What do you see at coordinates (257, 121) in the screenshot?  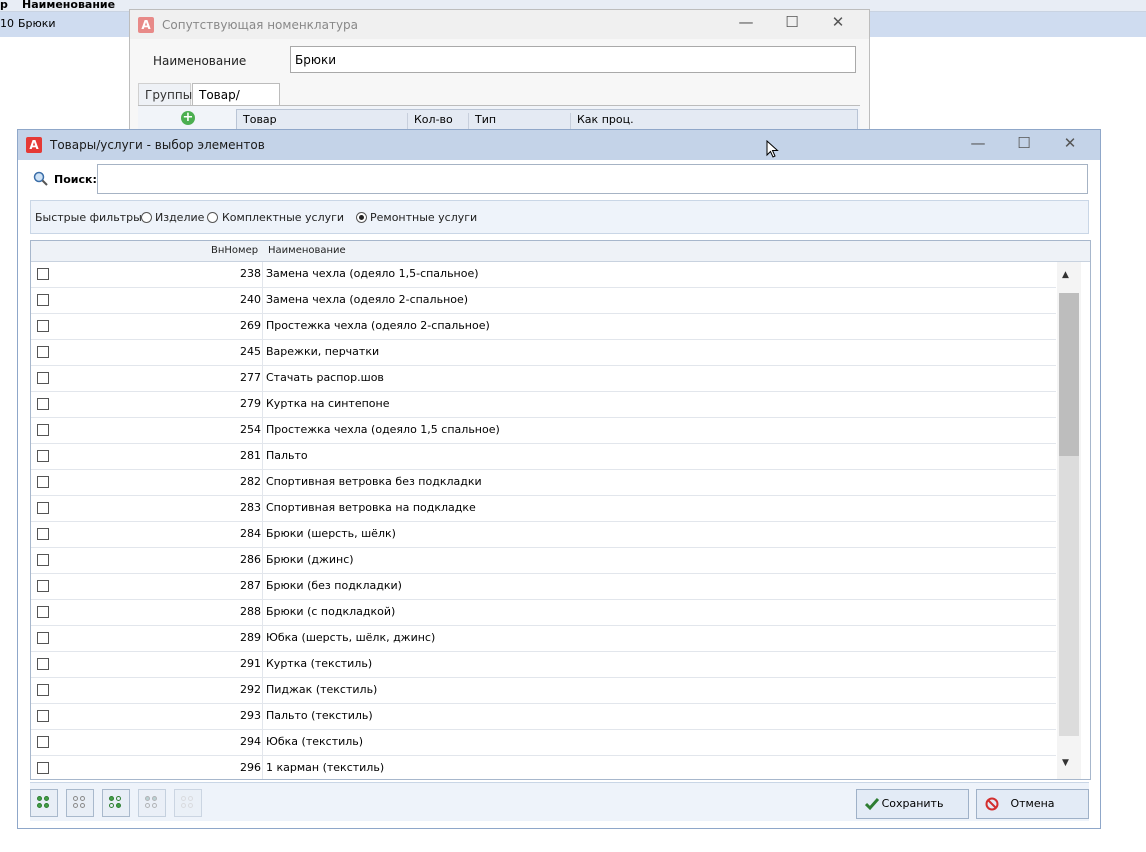 I see `col-header-goods: Товар` at bounding box center [257, 121].